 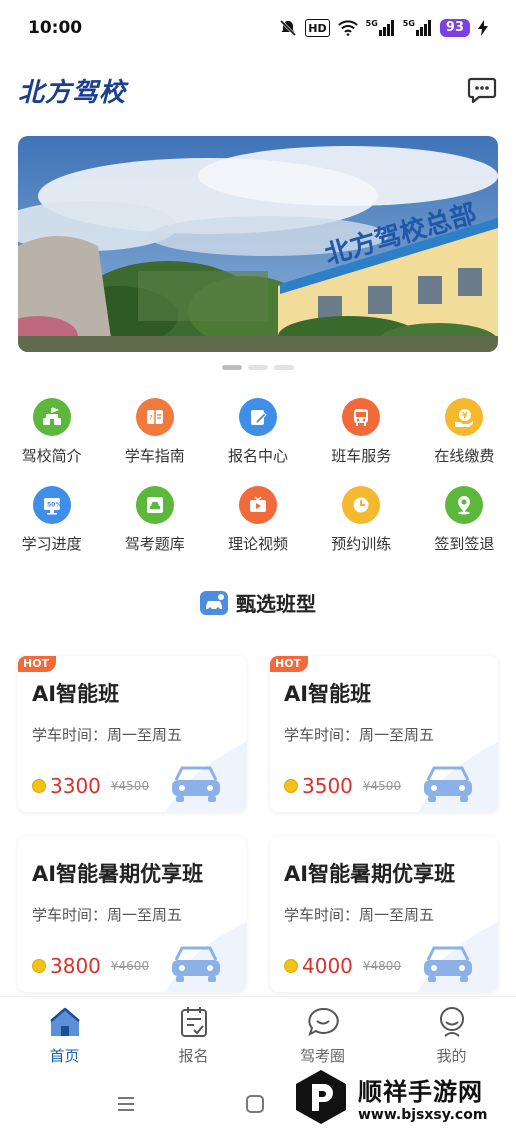 I want to click on home-icon, so click(x=65, y=1022).